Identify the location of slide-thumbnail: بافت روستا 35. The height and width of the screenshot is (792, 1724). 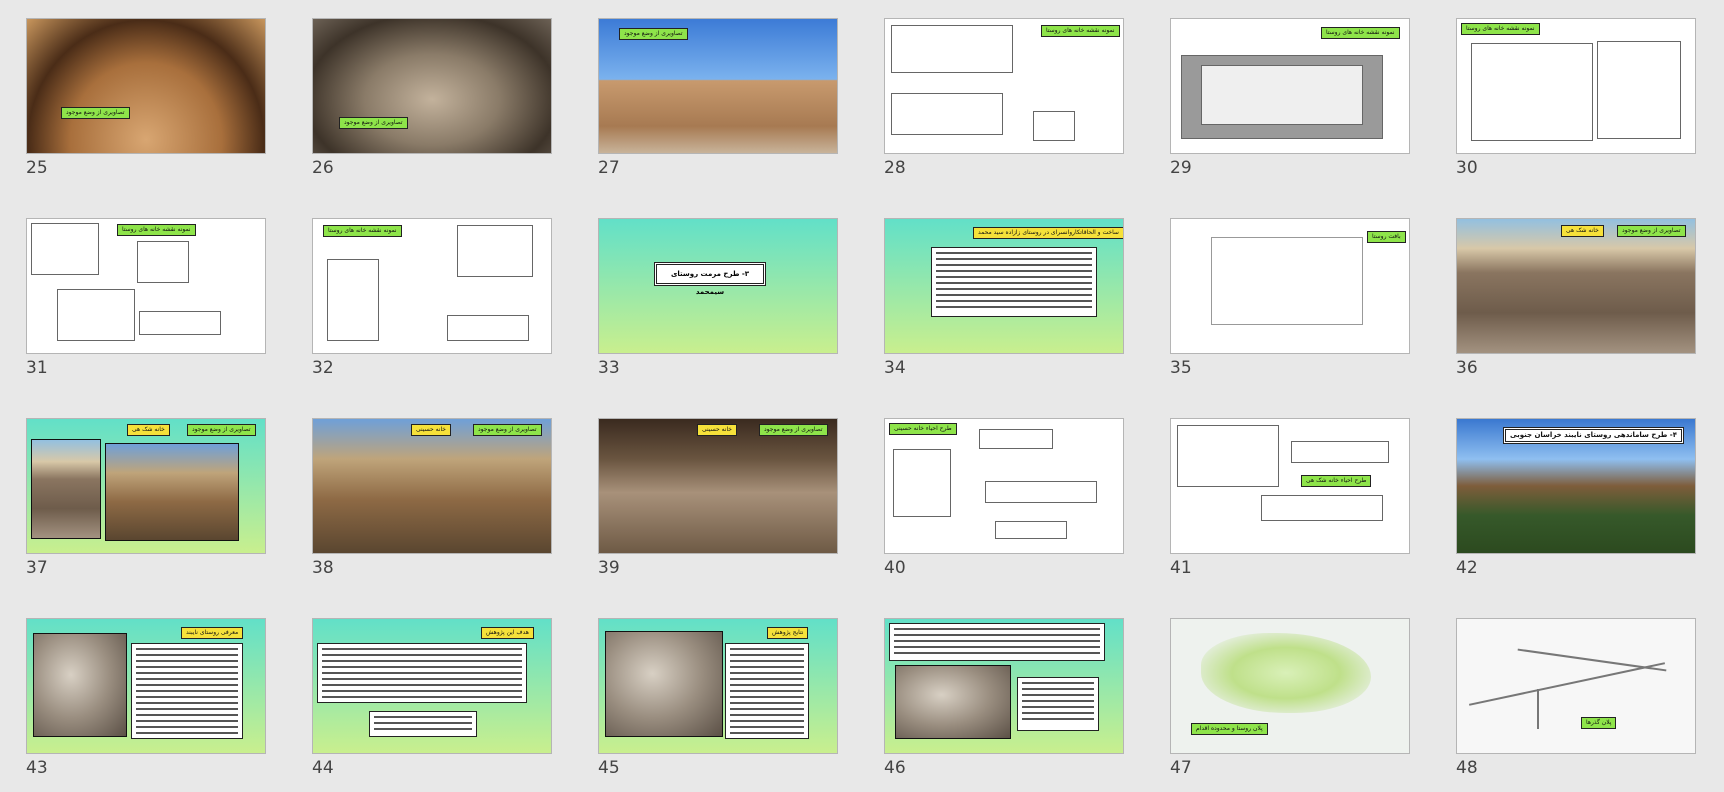
(1290, 297).